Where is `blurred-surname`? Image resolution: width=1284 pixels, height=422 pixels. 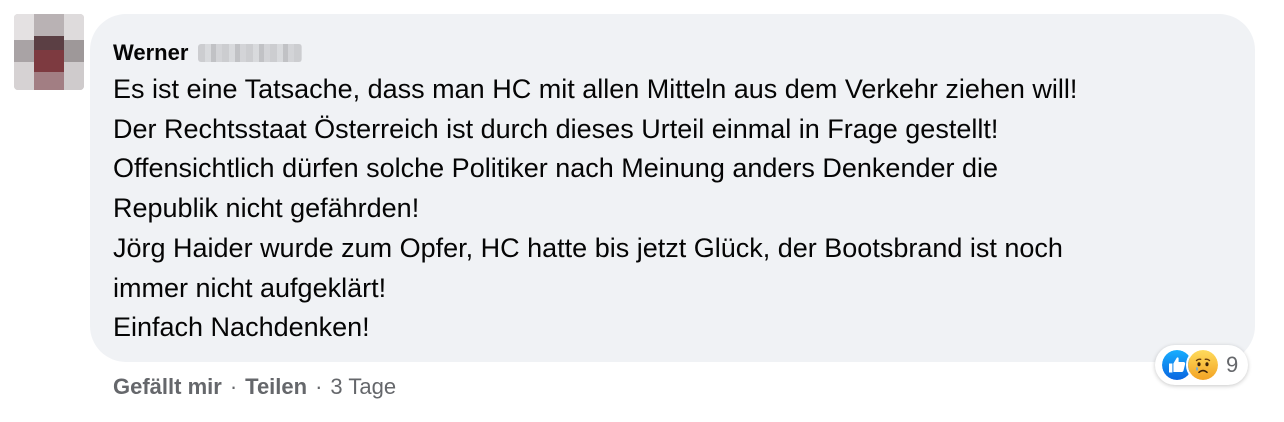 blurred-surname is located at coordinates (250, 53).